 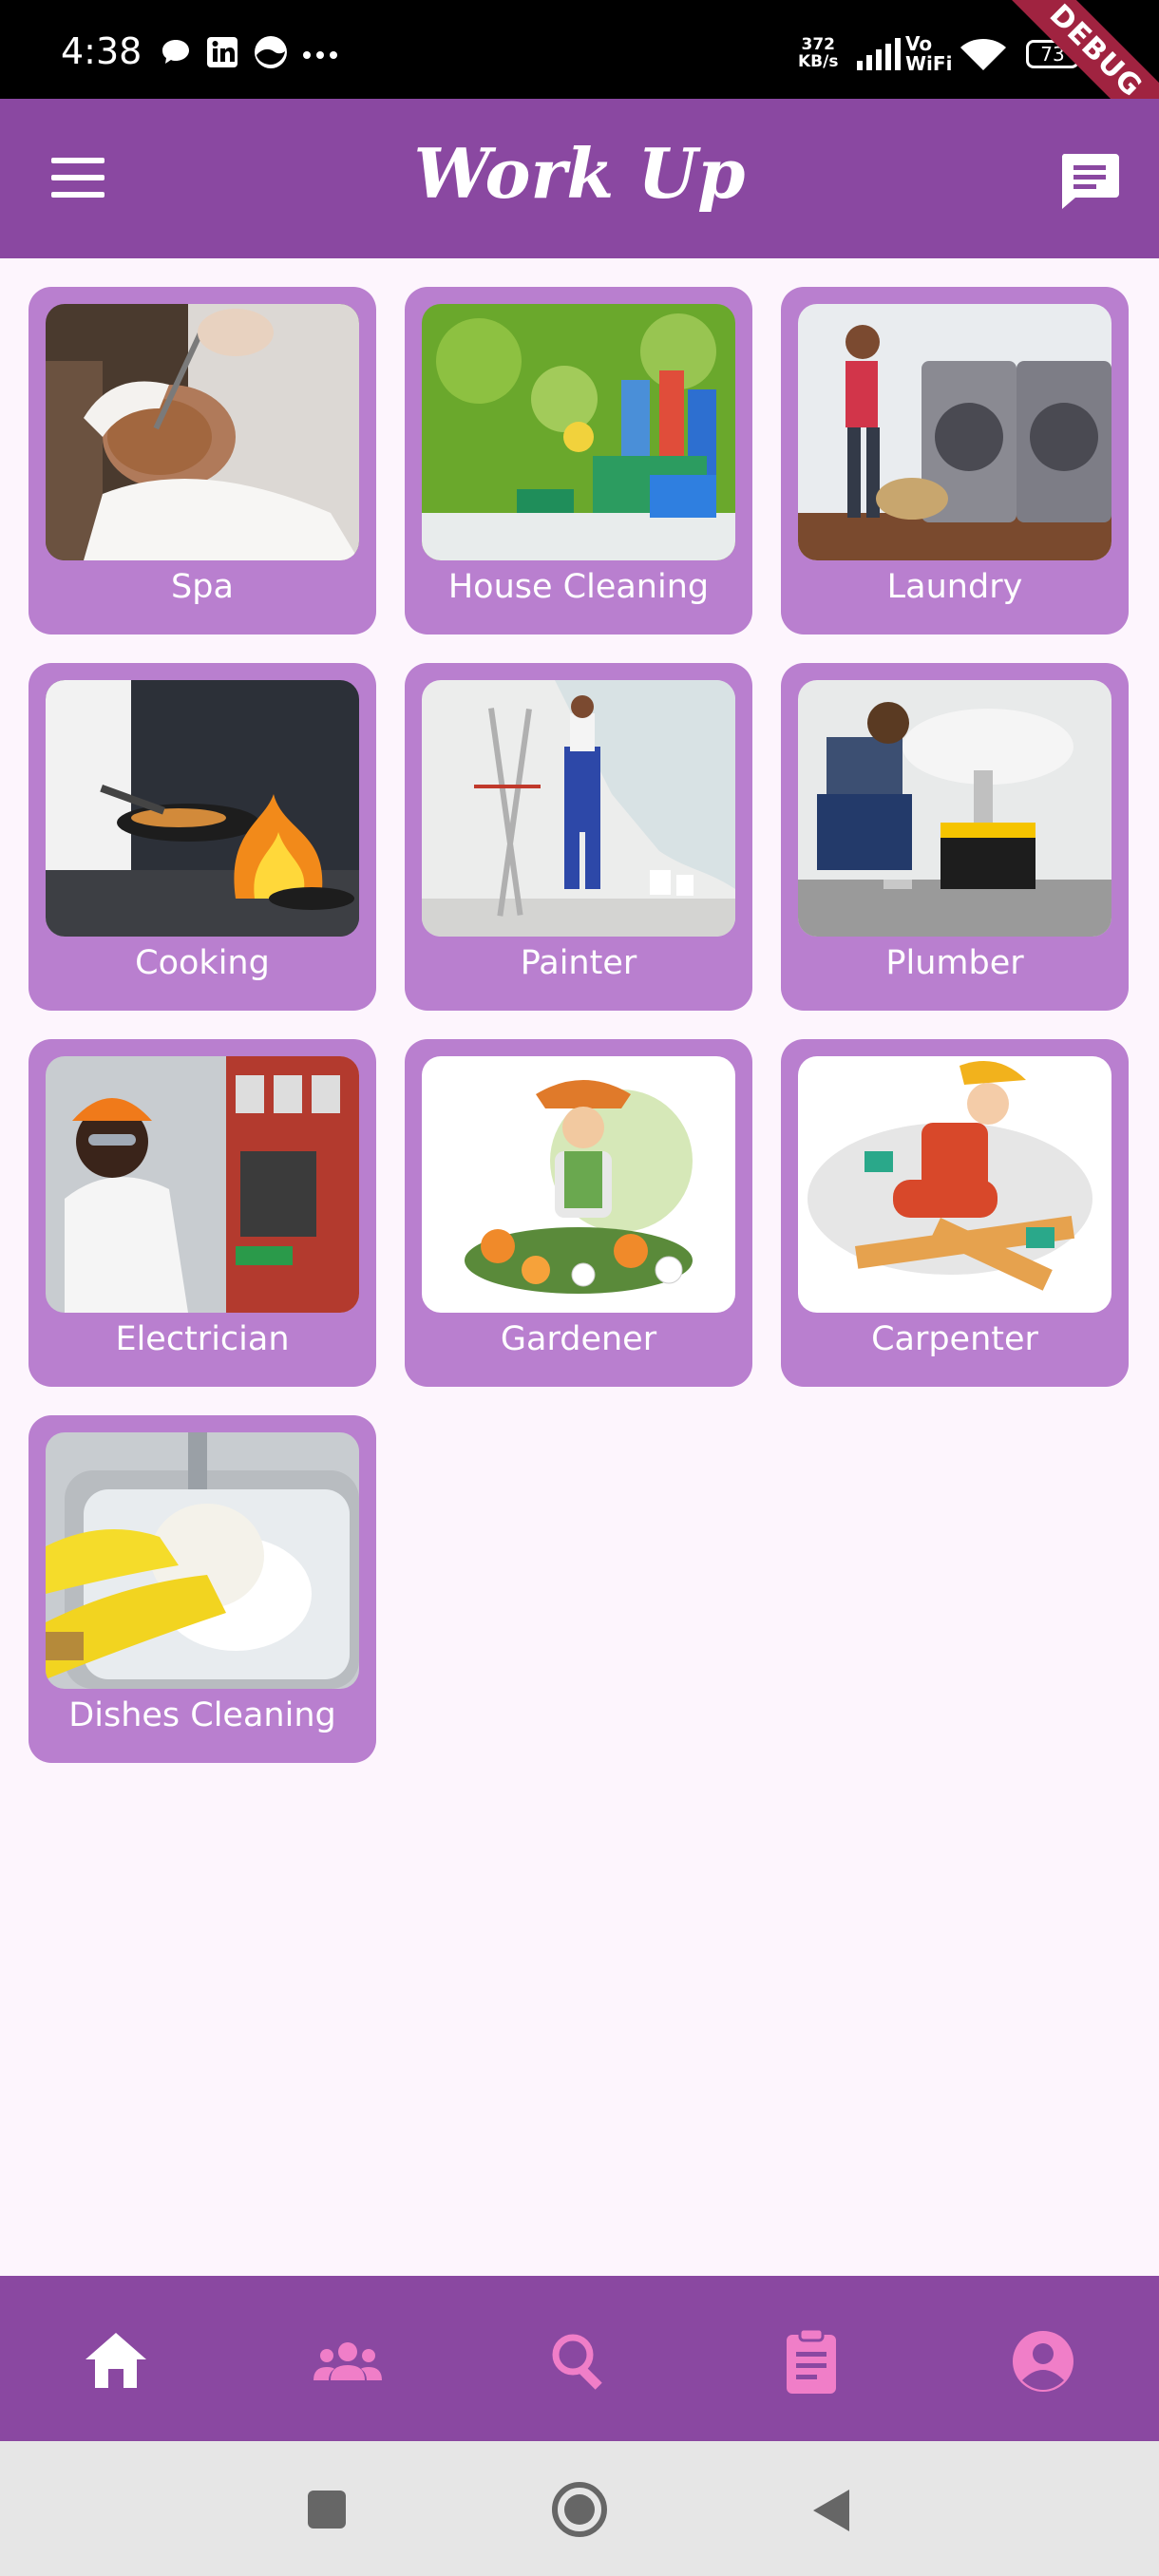 I want to click on nav-home, so click(x=116, y=2361).